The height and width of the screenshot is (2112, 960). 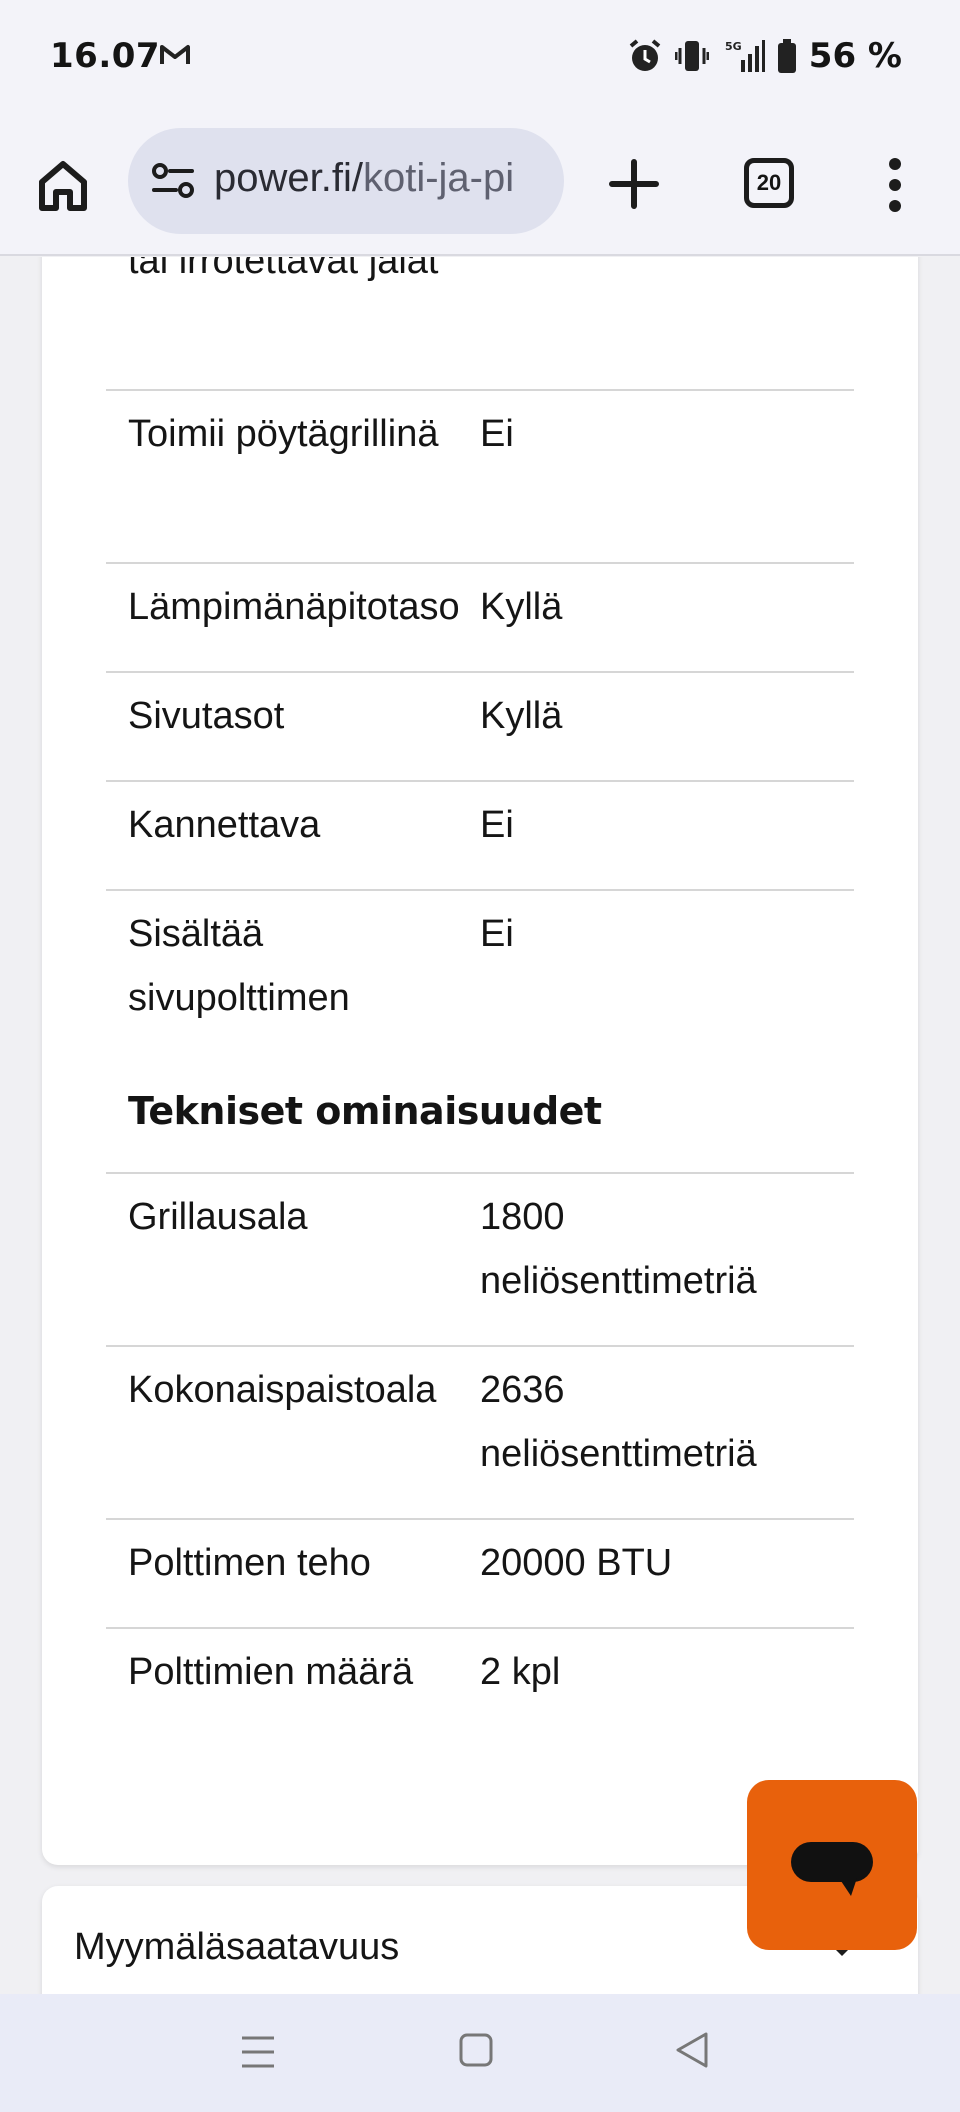 I want to click on new-tab-button, so click(x=634, y=184).